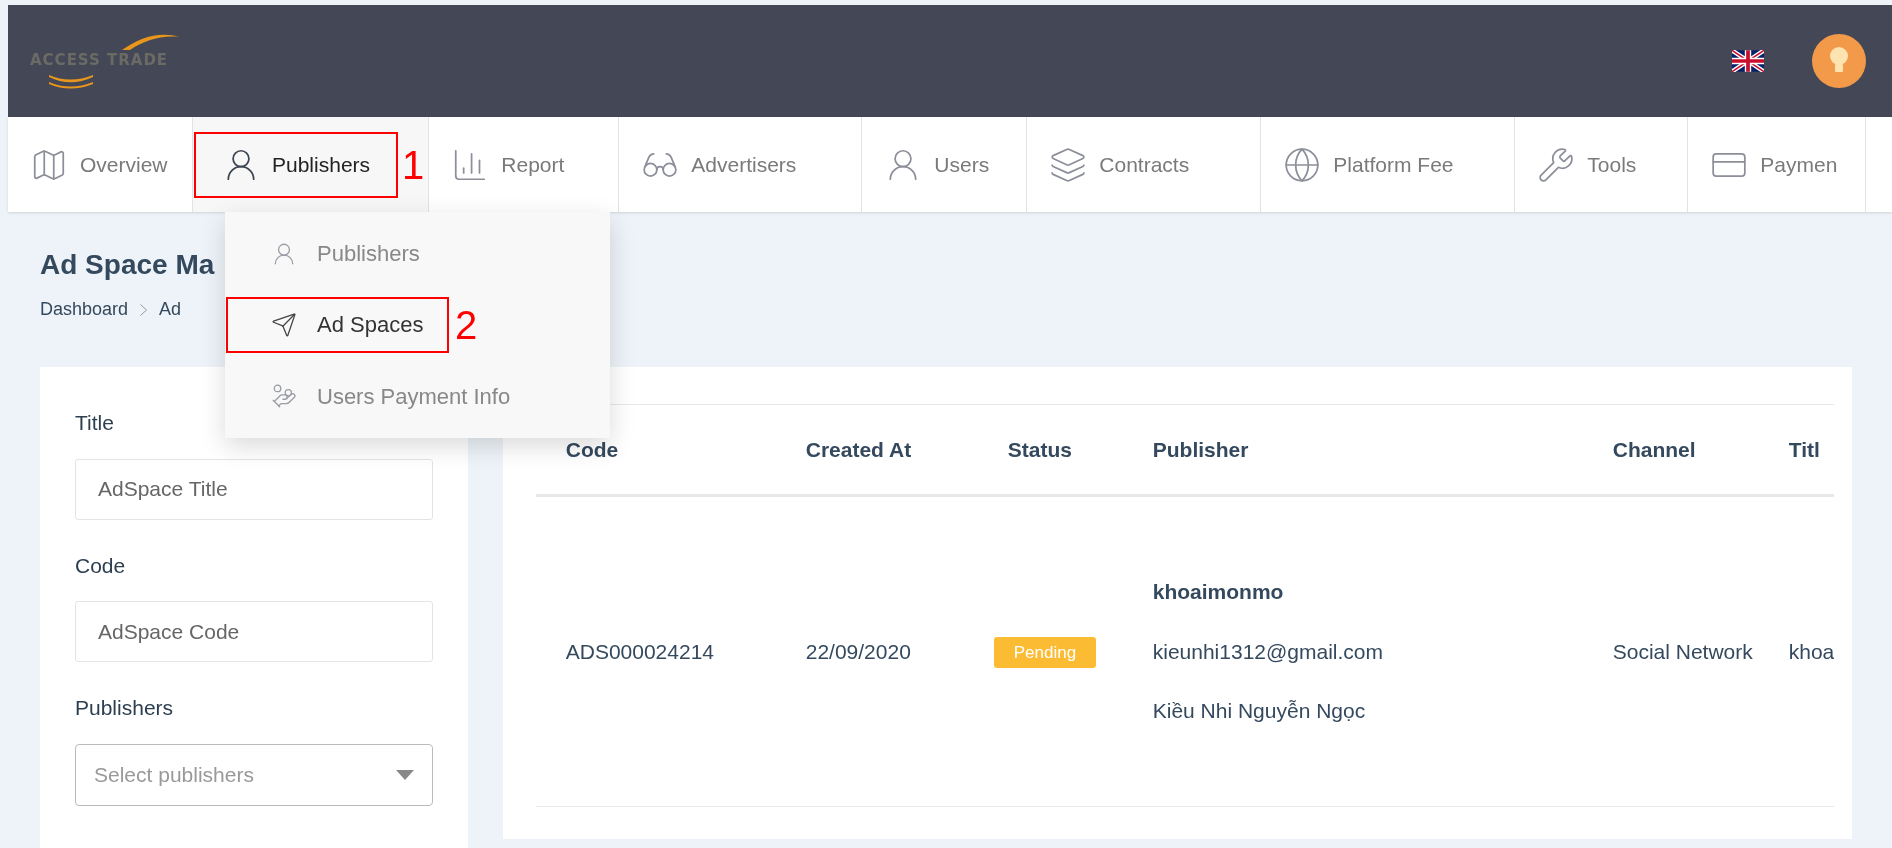  What do you see at coordinates (284, 396) in the screenshot?
I see `hand-coin-icon` at bounding box center [284, 396].